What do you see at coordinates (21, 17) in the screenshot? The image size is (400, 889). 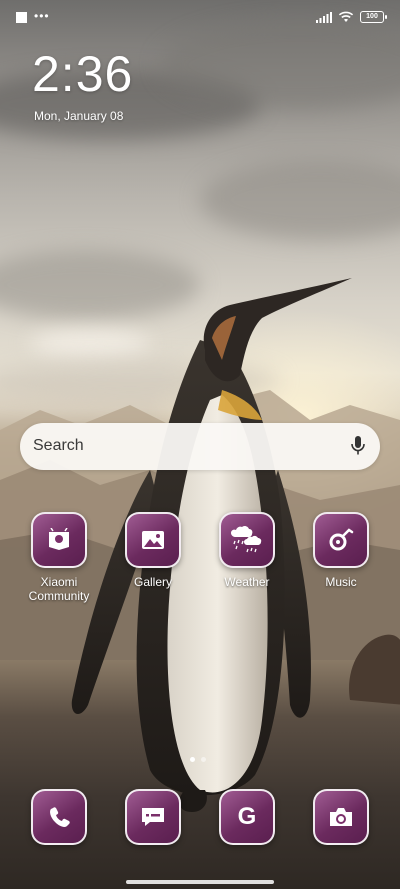 I see `notification-icon` at bounding box center [21, 17].